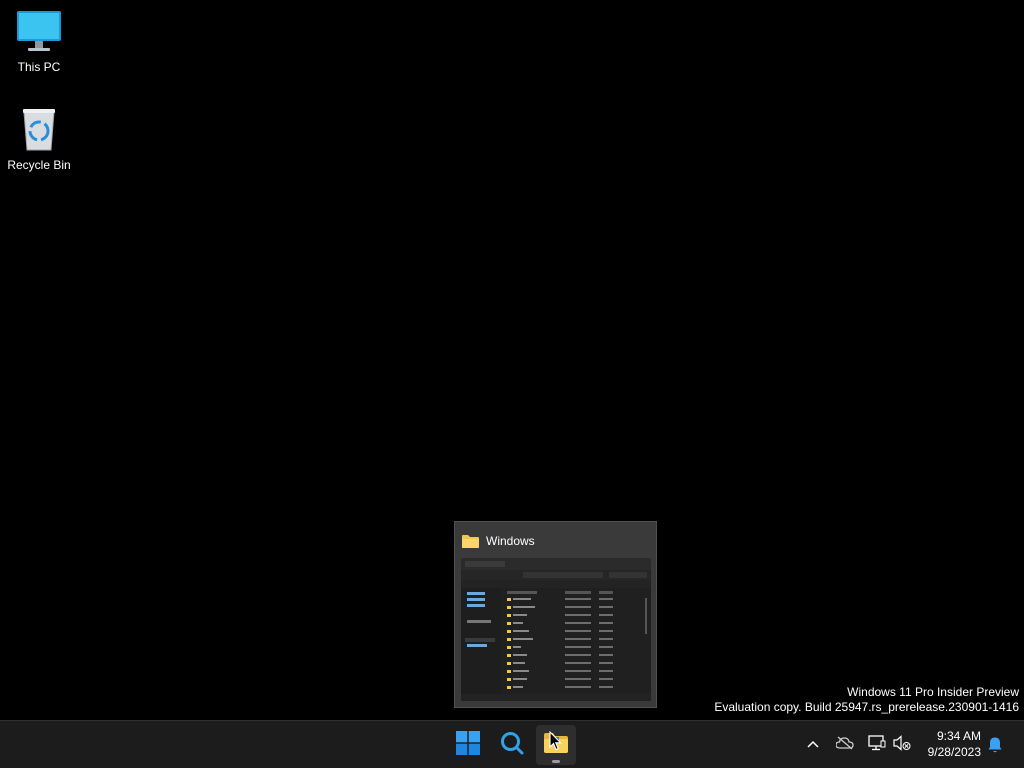 This screenshot has height=768, width=1024. I want to click on cloud-off-icon, so click(844, 745).